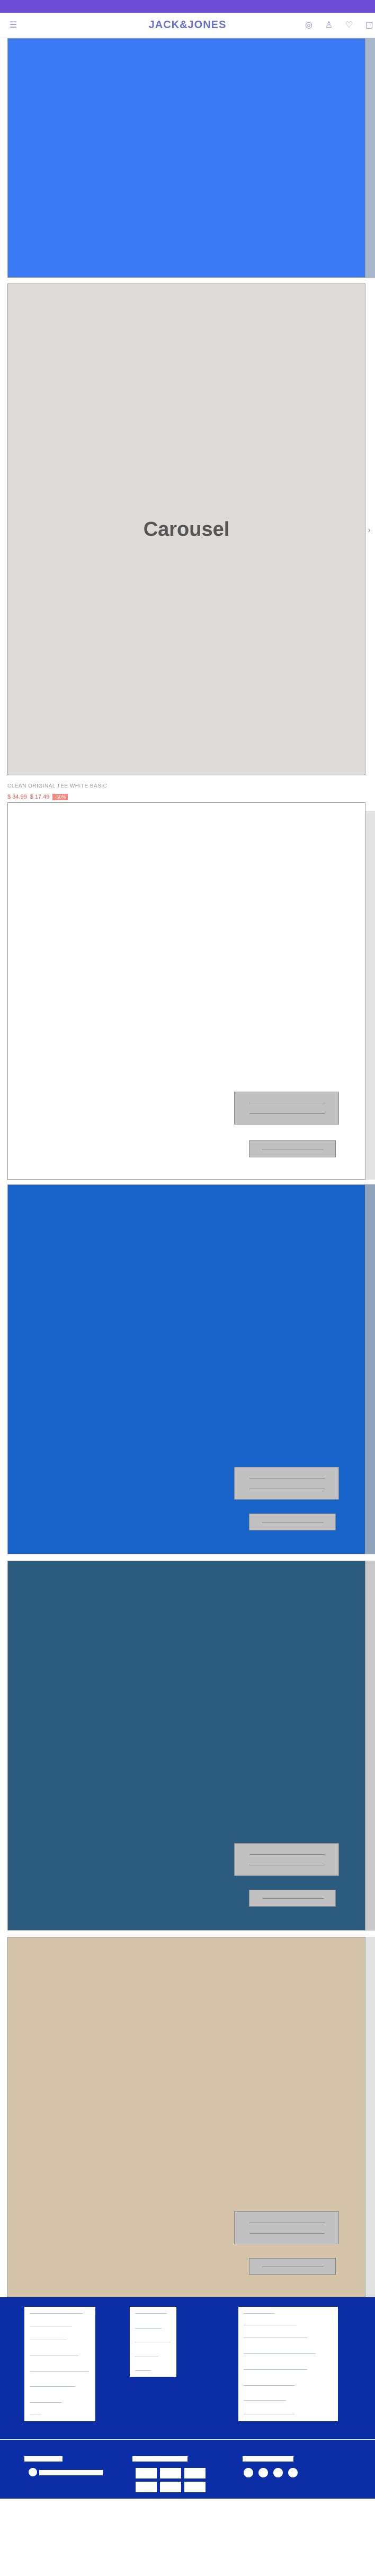 The height and width of the screenshot is (2576, 375). I want to click on promo-panel-3-peek, so click(370, 1746).